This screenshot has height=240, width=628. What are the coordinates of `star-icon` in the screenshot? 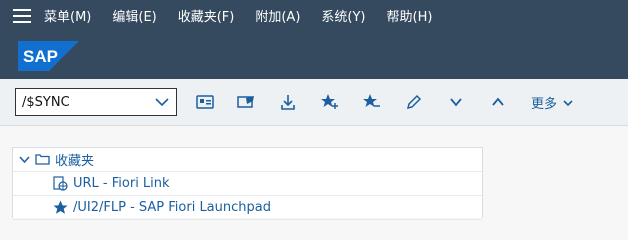 It's located at (60, 207).